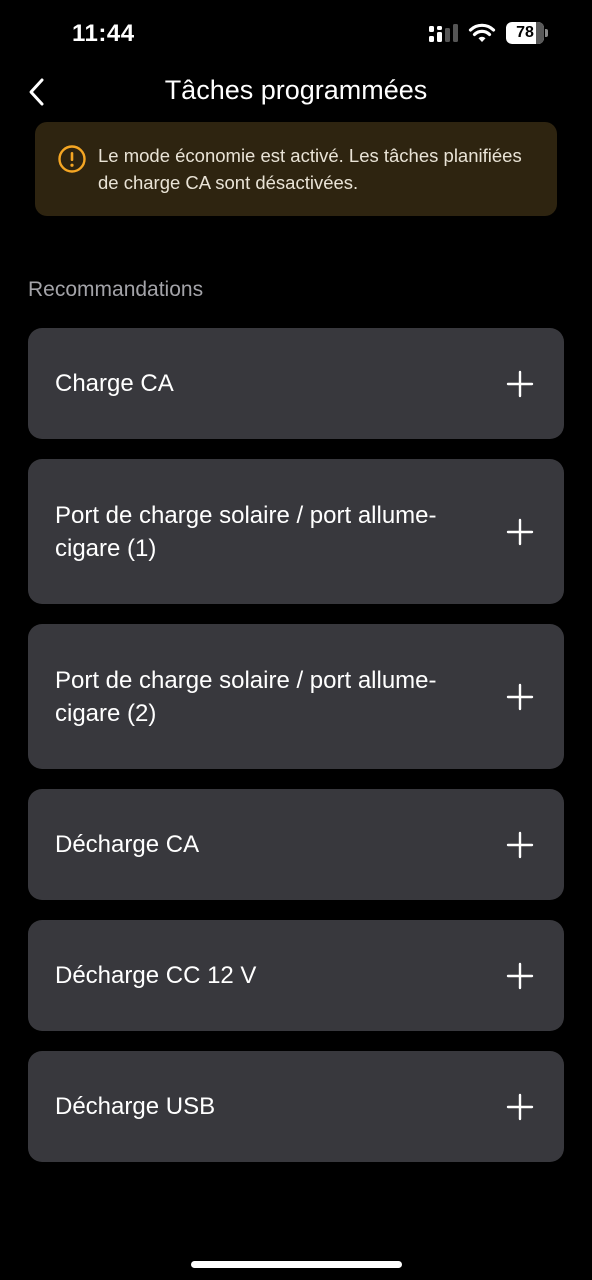  Describe the element at coordinates (296, 975) in the screenshot. I see `task-card-dc-12v-discharge: Décharge CC 12 V` at that location.